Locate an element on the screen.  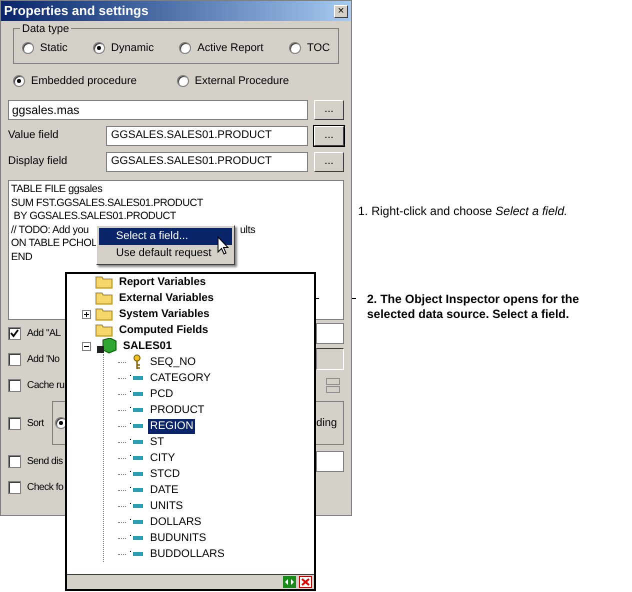
code-line: TABLE FILE ggsales is located at coordinates (56, 189).